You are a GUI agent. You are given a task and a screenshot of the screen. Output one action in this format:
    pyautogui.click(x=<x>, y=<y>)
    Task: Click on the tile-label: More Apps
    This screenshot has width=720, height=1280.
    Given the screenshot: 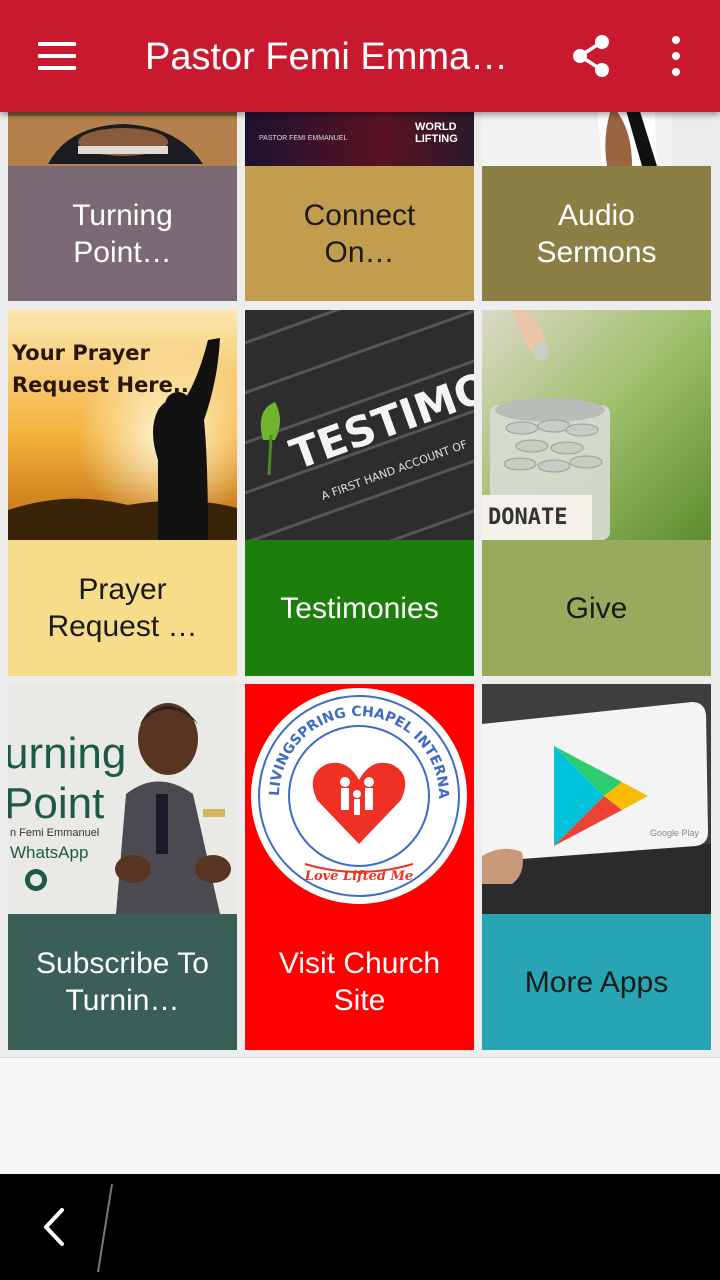 What is the action you would take?
    pyautogui.click(x=596, y=982)
    